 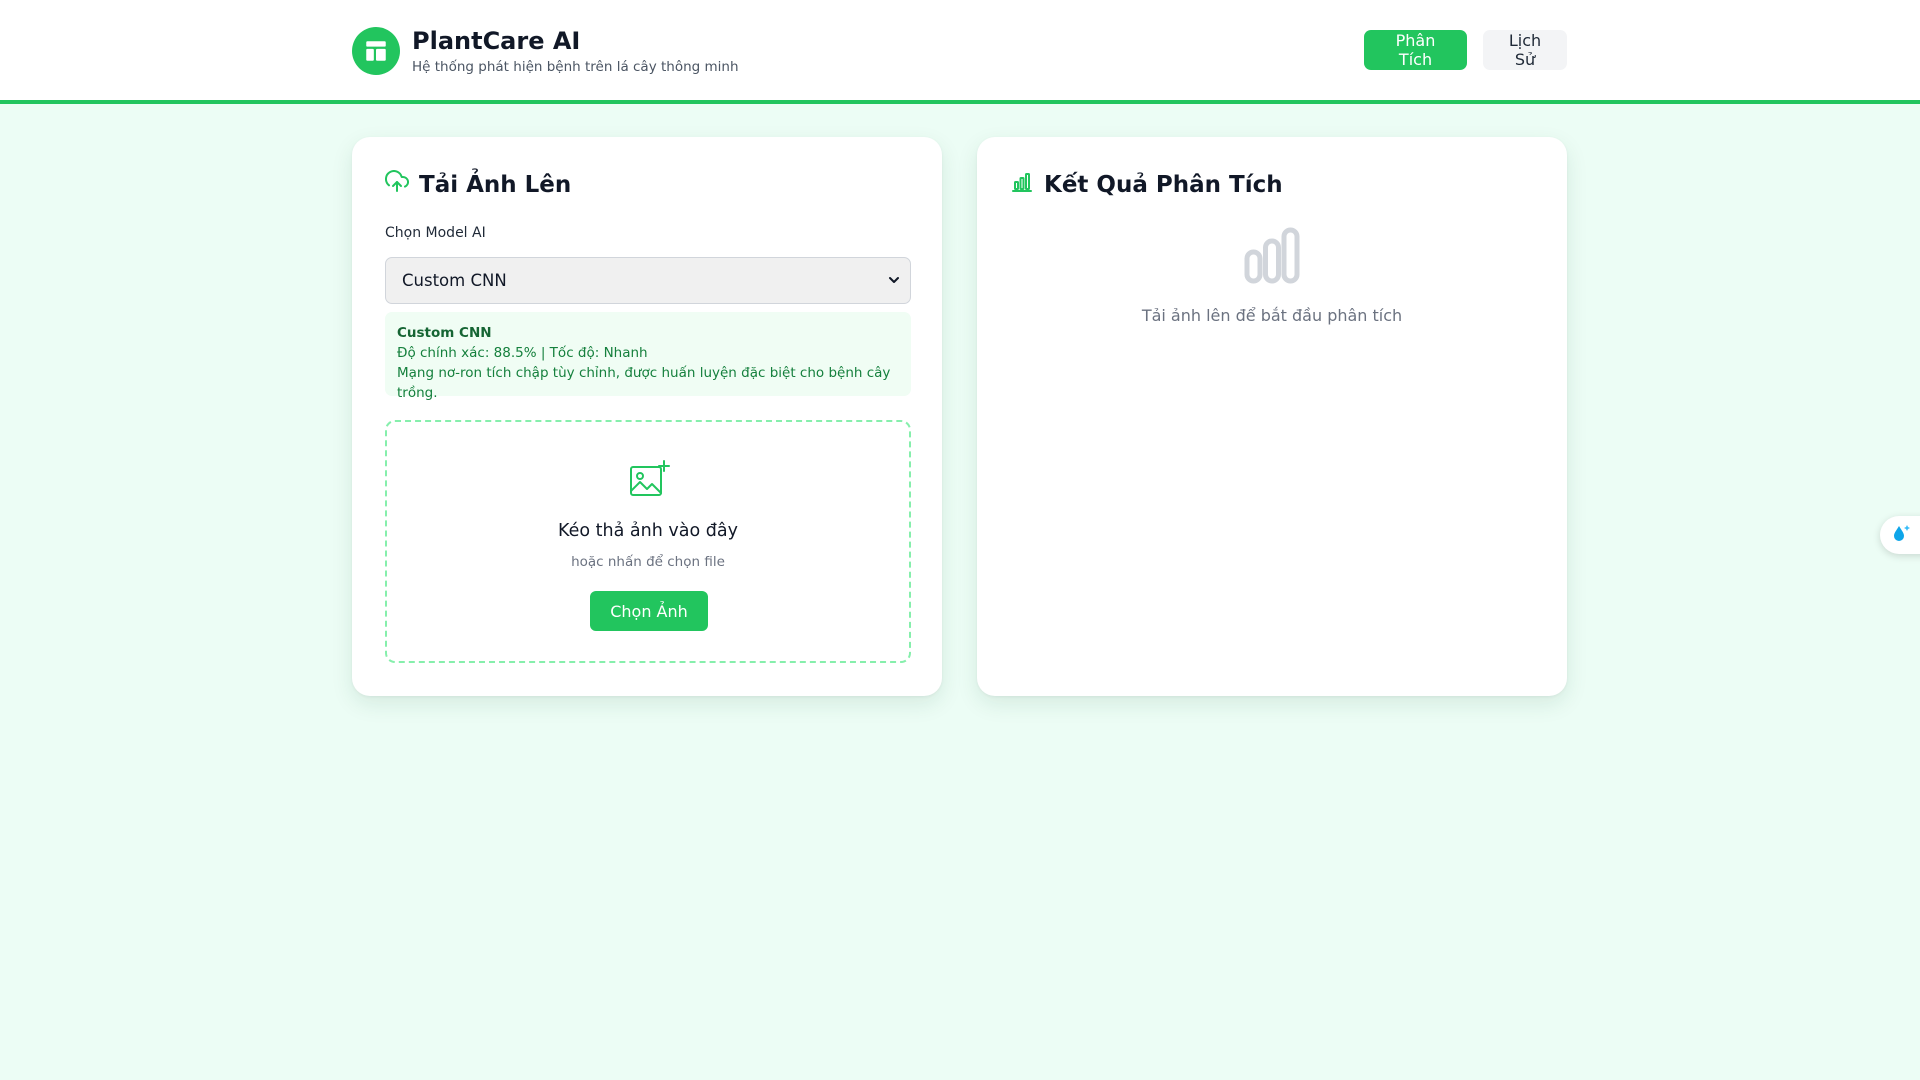 I want to click on model-select-label: Chọn Model AI, so click(x=435, y=233).